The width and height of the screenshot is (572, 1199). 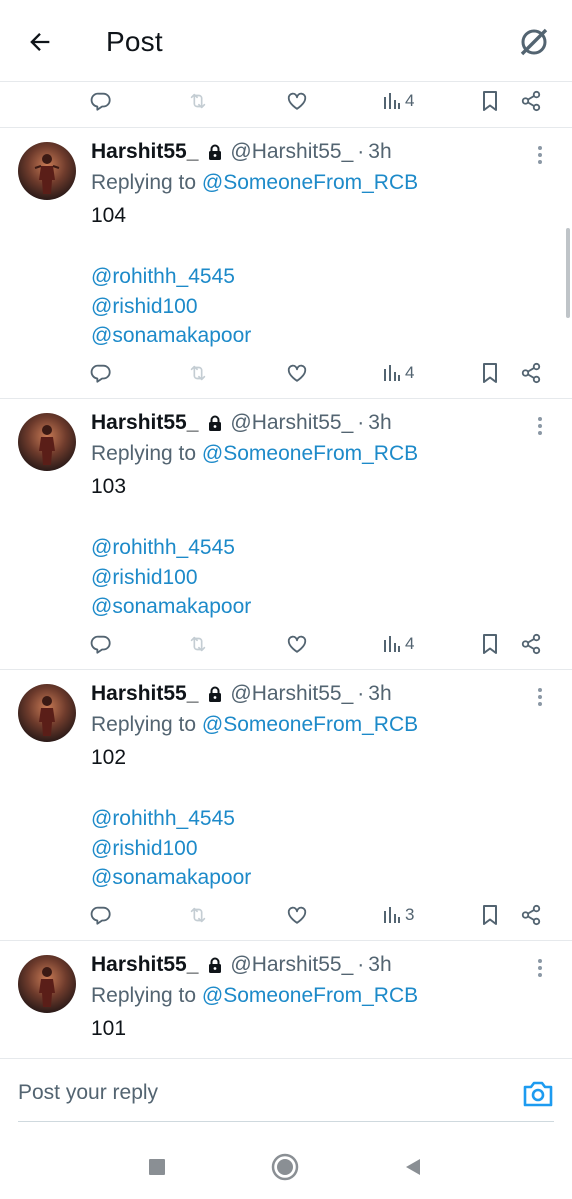 I want to click on back-nav-button, so click(x=413, y=1167).